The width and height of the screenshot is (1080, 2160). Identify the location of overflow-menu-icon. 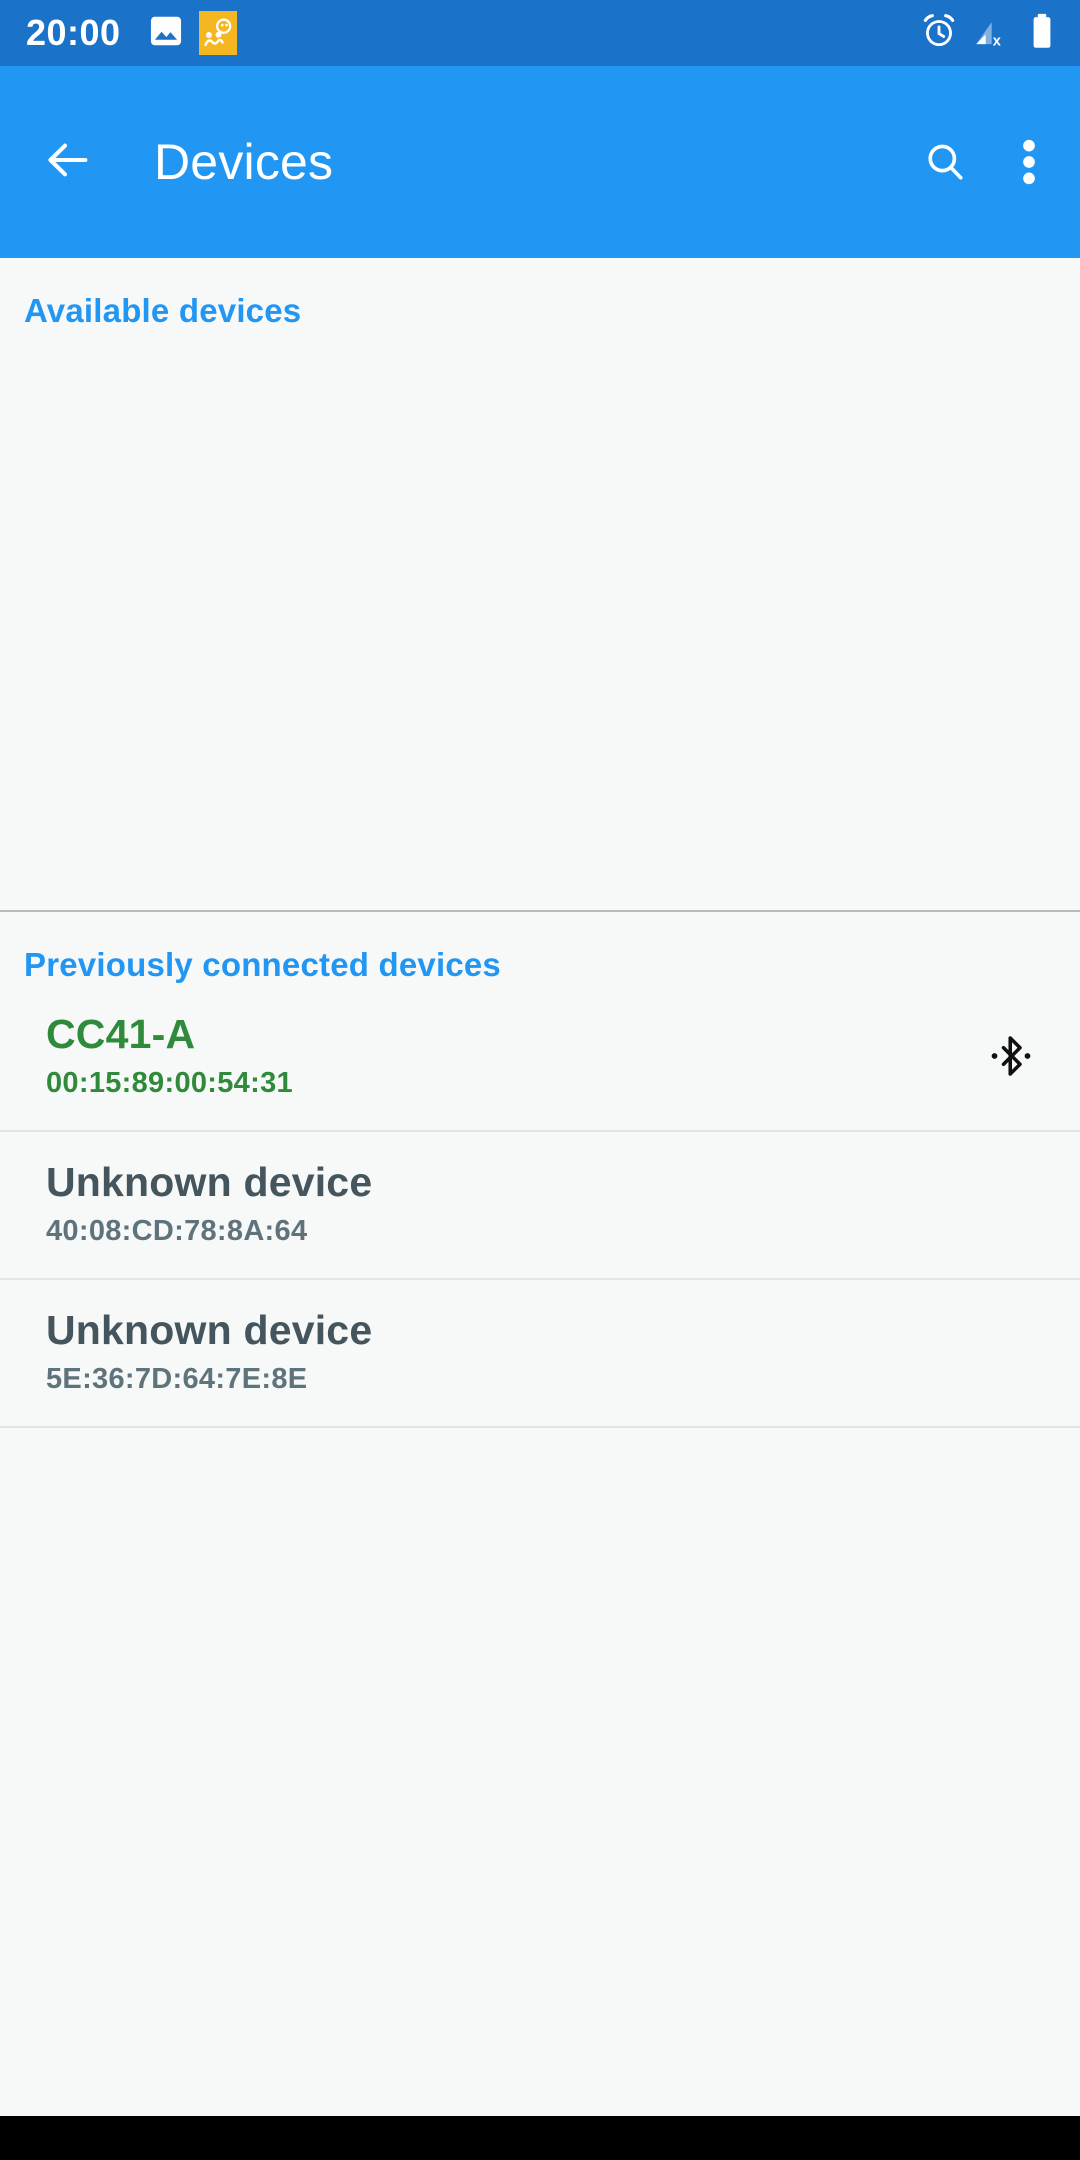
(1029, 162).